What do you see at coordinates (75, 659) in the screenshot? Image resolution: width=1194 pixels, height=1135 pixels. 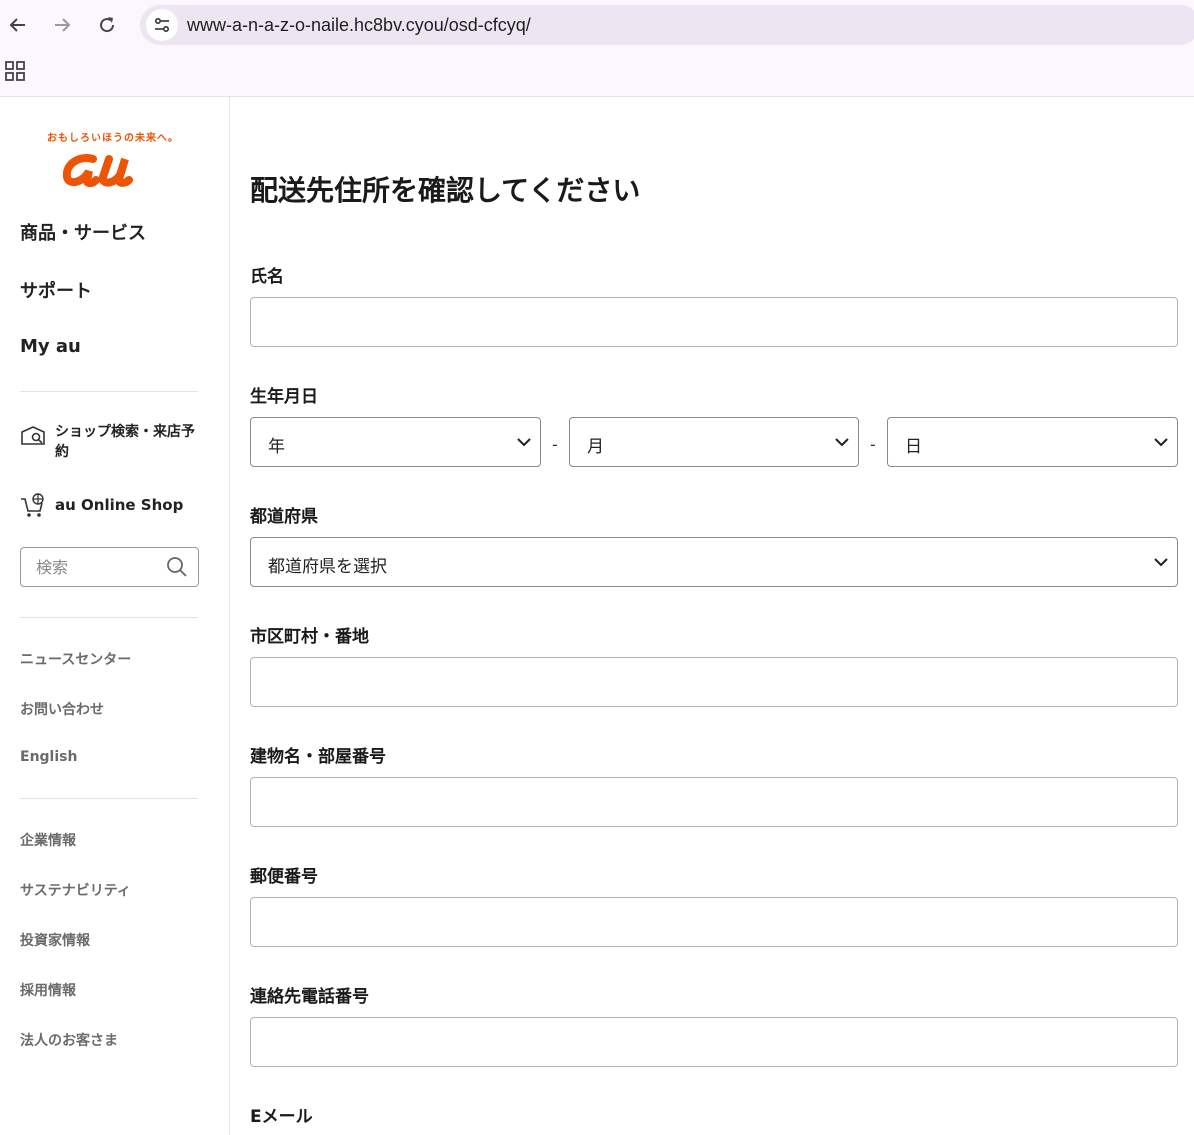 I see `news-center-link: ニュースセンター` at bounding box center [75, 659].